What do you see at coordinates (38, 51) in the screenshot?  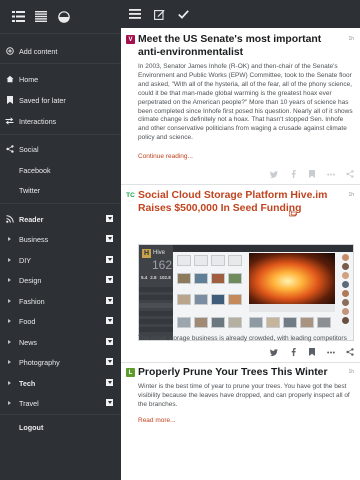 I see `sidebar-item-label: Add content` at bounding box center [38, 51].